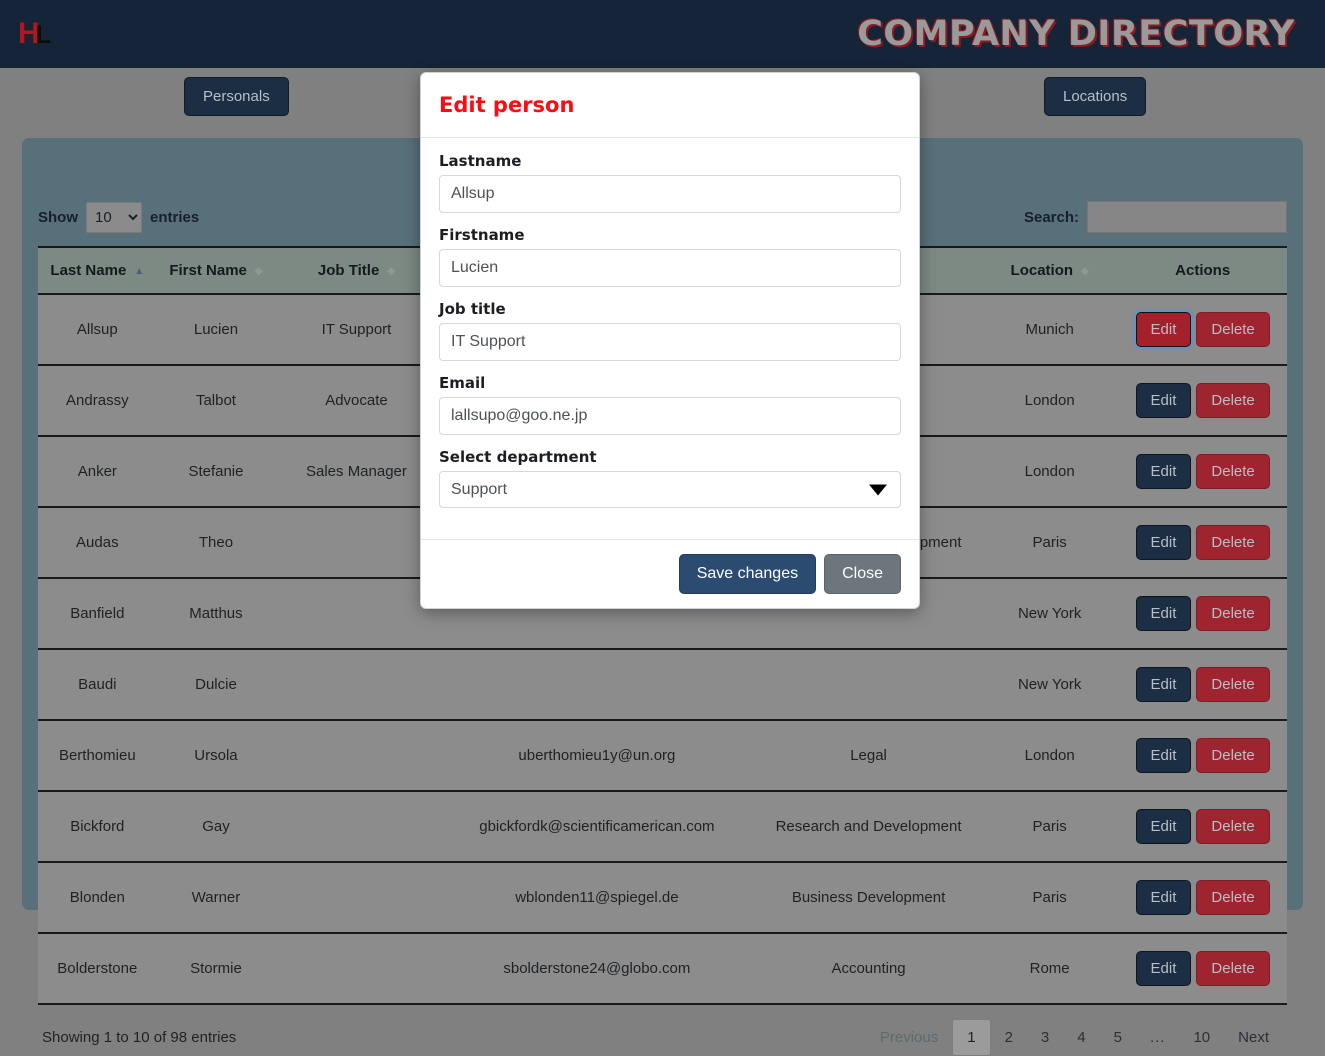 Image resolution: width=1325 pixels, height=1056 pixels. I want to click on jobtitle-group: Job title, so click(670, 330).